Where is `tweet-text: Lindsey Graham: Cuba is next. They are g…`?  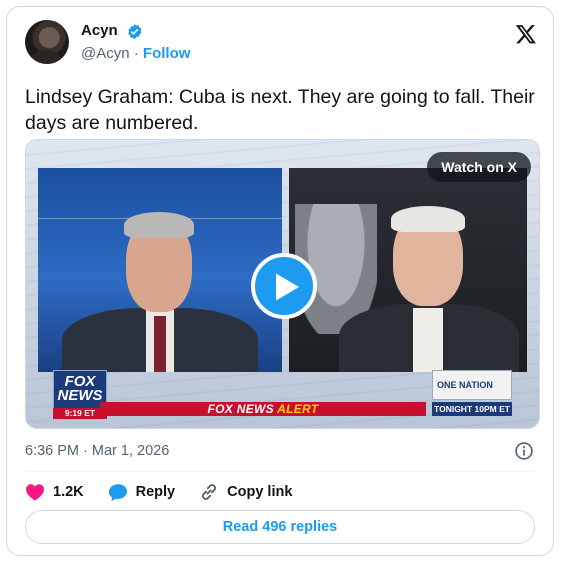 tweet-text: Lindsey Graham: Cuba is next. They are g… is located at coordinates (280, 110).